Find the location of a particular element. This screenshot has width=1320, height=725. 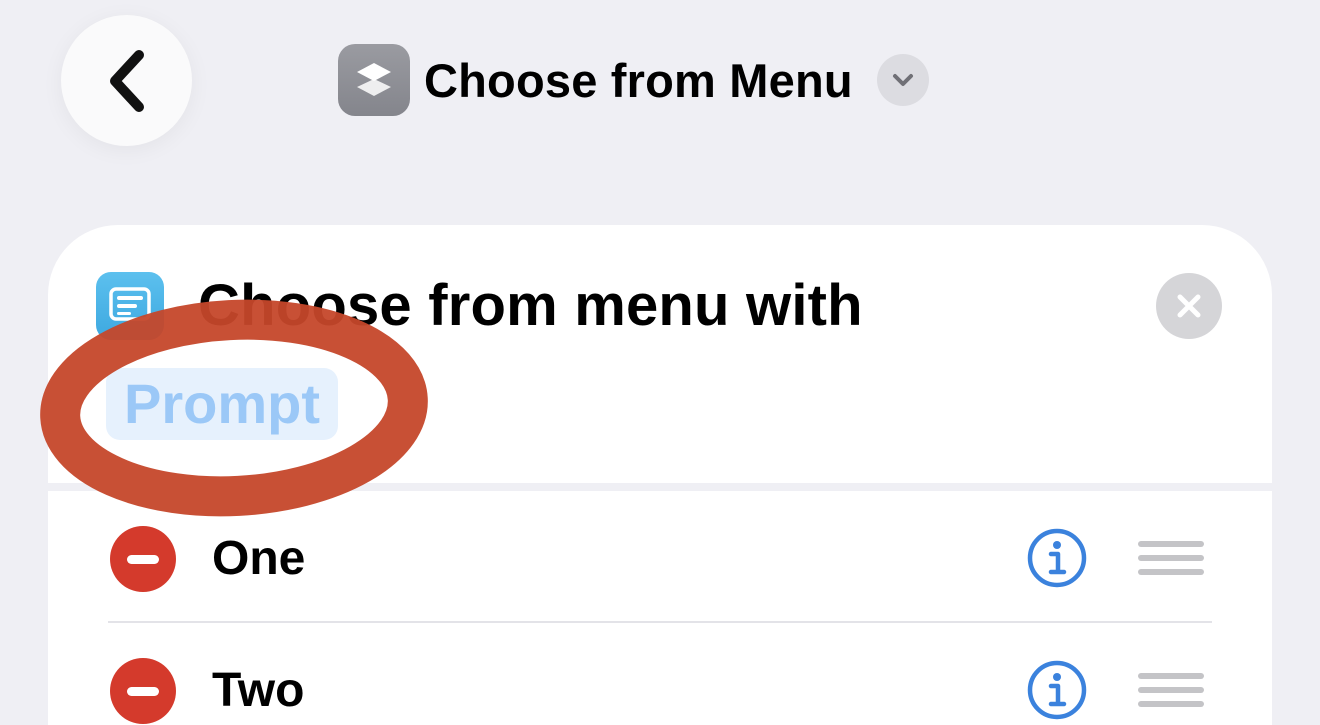

menu-list-icon is located at coordinates (130, 306).